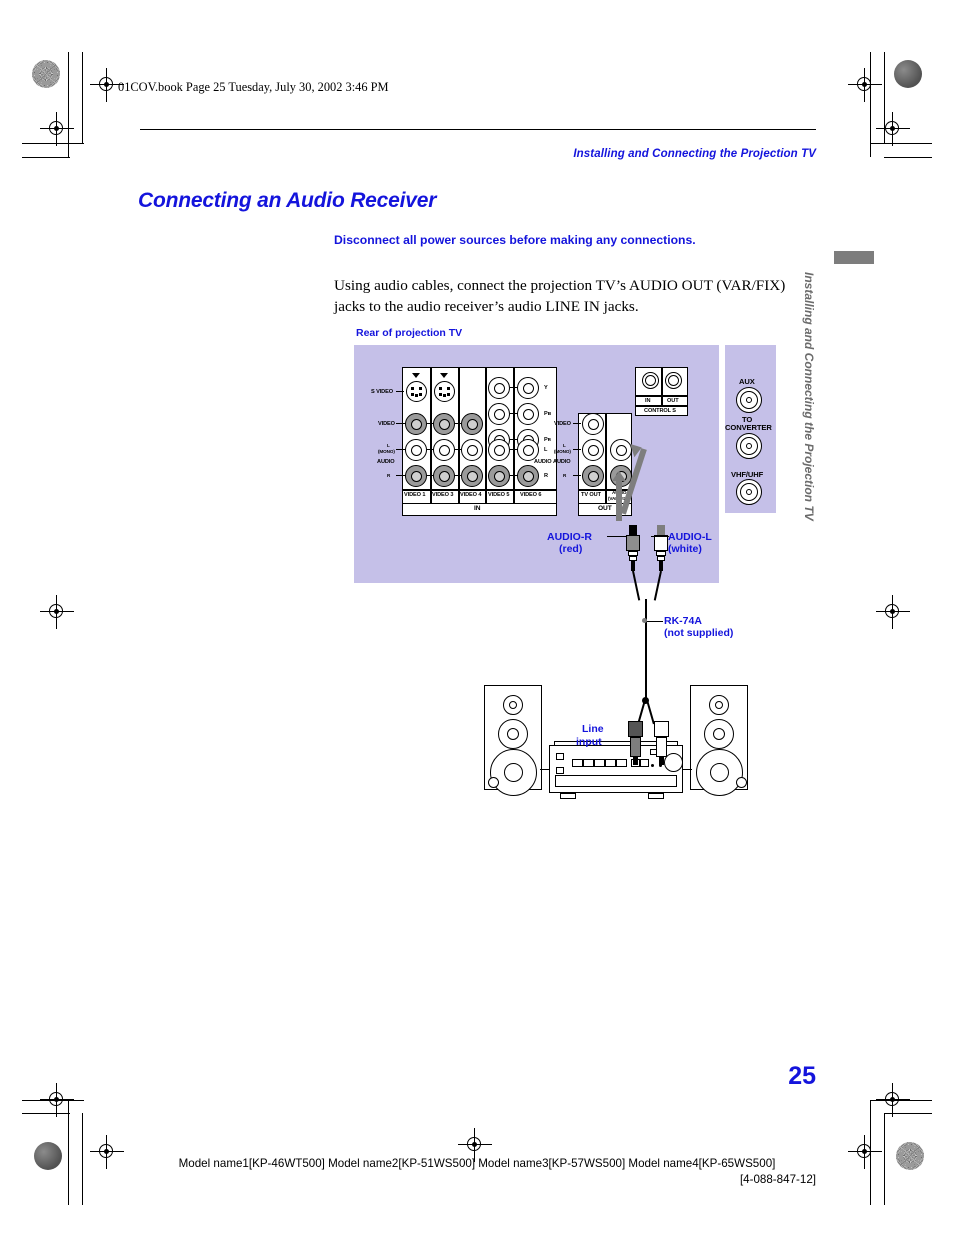 This screenshot has height=1235, width=954. What do you see at coordinates (593, 424) in the screenshot?
I see `tv-out-video-jack` at bounding box center [593, 424].